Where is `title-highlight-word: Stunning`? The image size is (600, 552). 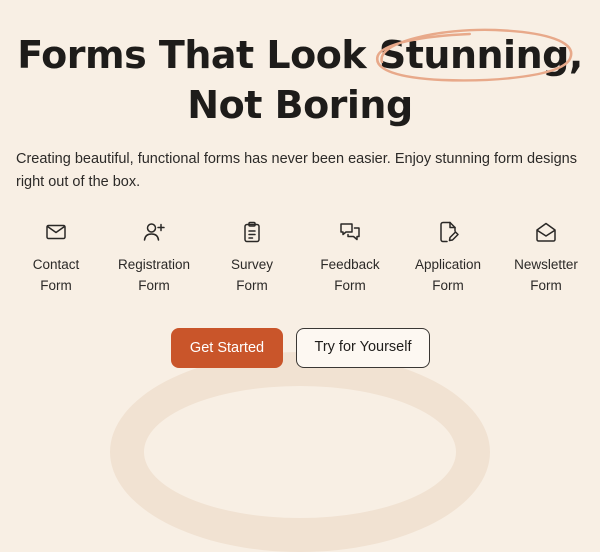
title-highlight-word: Stunning is located at coordinates (473, 55).